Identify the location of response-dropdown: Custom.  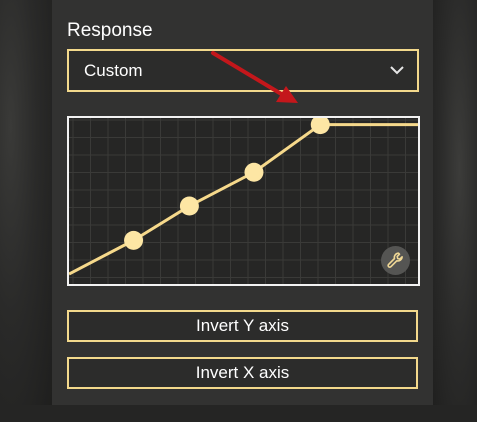
(243, 70).